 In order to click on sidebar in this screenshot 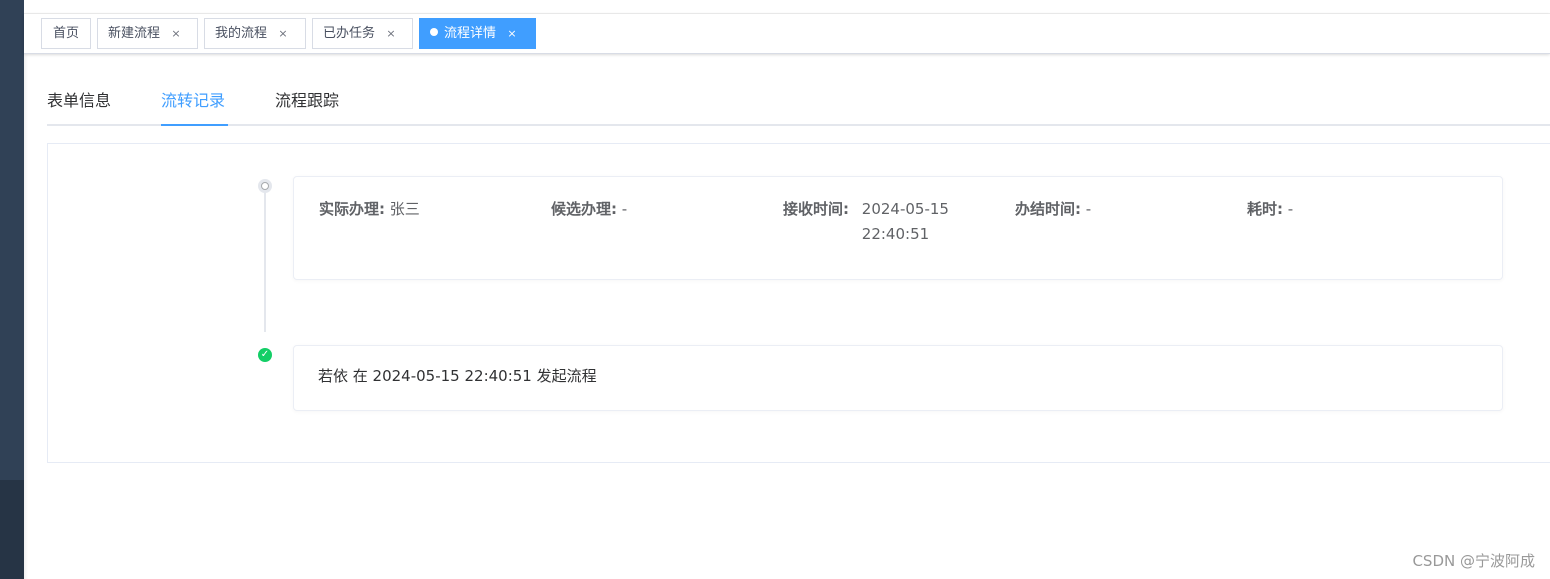, I will do `click(12, 289)`.